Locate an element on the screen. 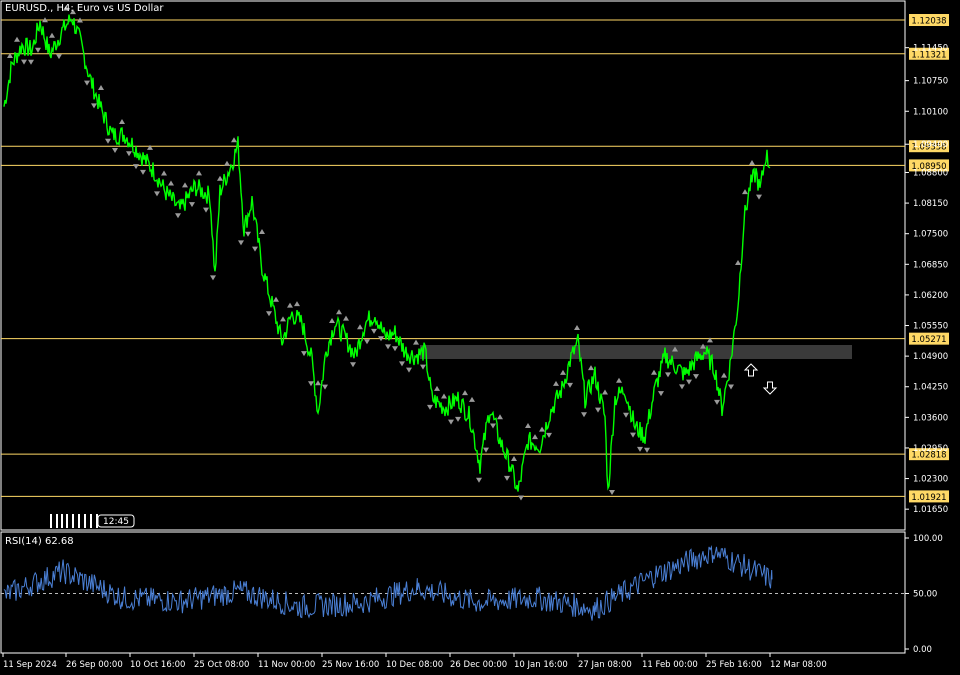 Image resolution: width=960 pixels, height=675 pixels. chart-title: EURUSD., H4: Euro vs US Dollar is located at coordinates (84, 8).